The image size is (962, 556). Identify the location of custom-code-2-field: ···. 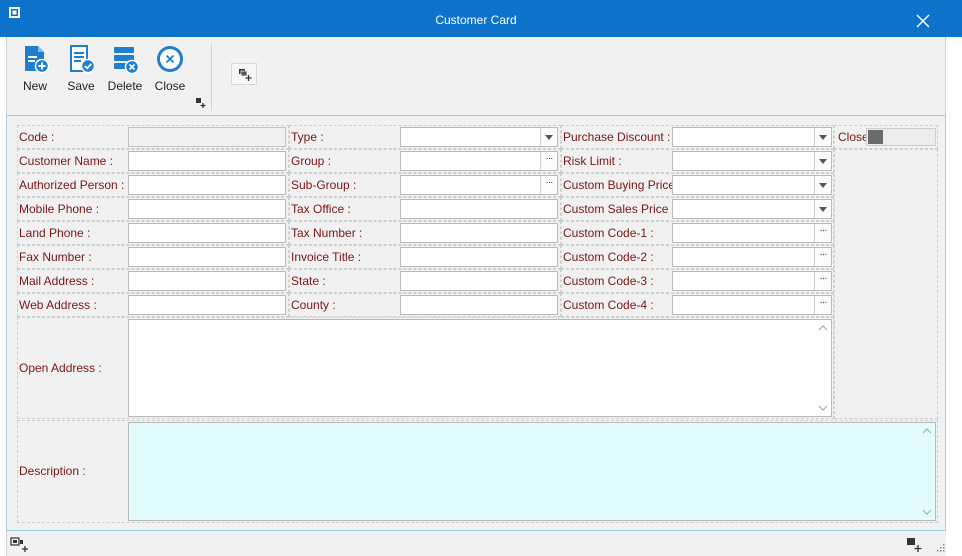
(752, 257).